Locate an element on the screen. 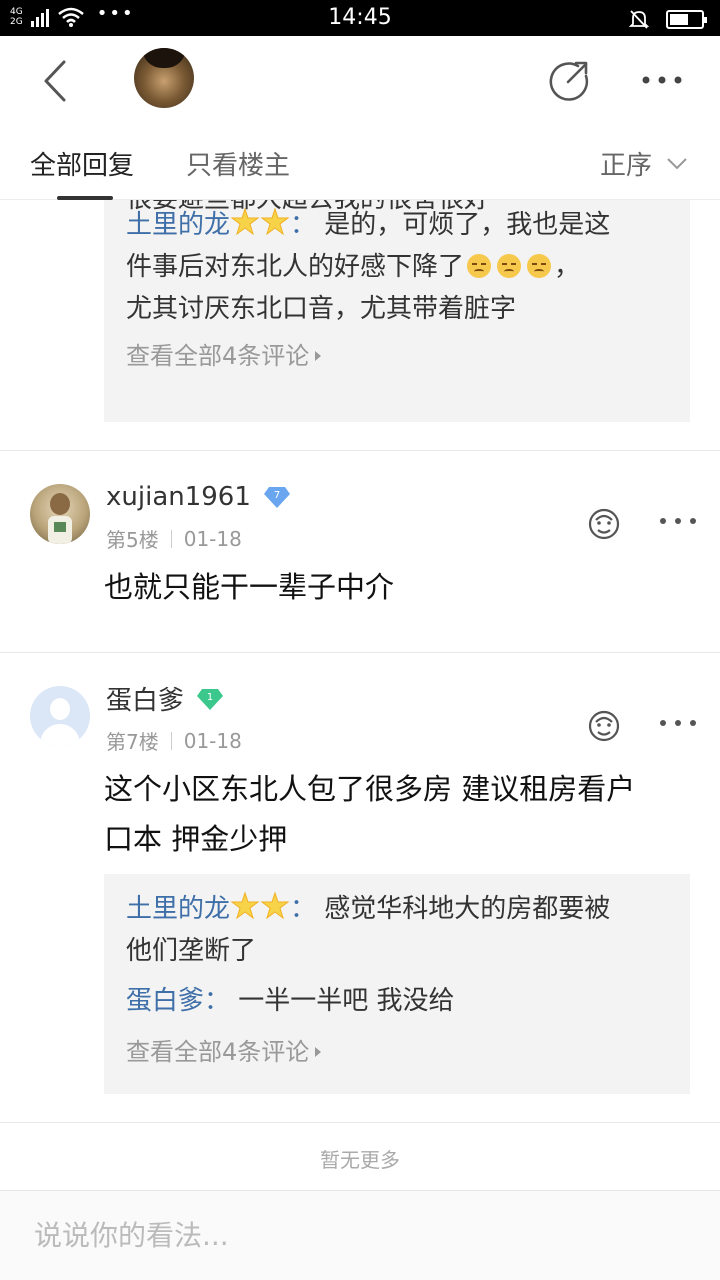 The image size is (720, 1280). sub-reply: 土里的龙 ： 感觉华科地大的房都要被 is located at coordinates (397, 909).